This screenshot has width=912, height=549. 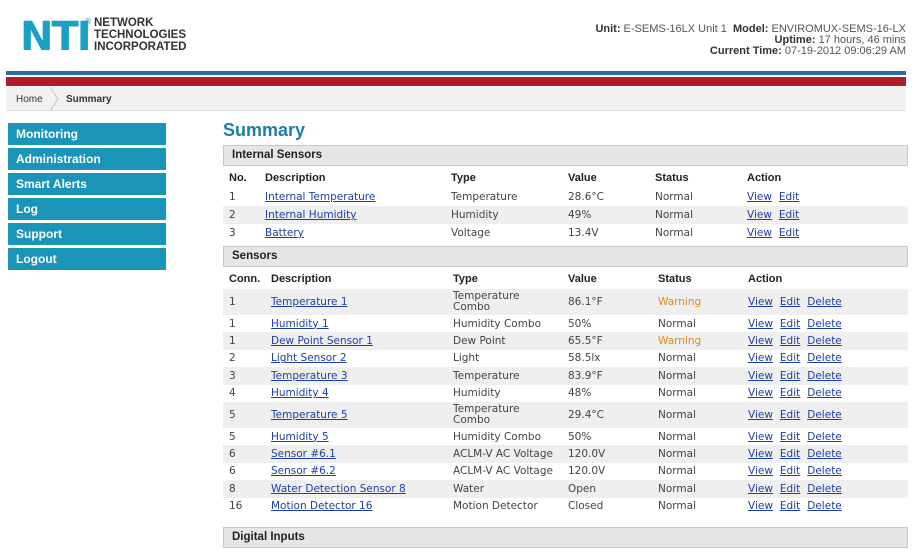 What do you see at coordinates (309, 376) in the screenshot?
I see `sensor-link: Temperature 3` at bounding box center [309, 376].